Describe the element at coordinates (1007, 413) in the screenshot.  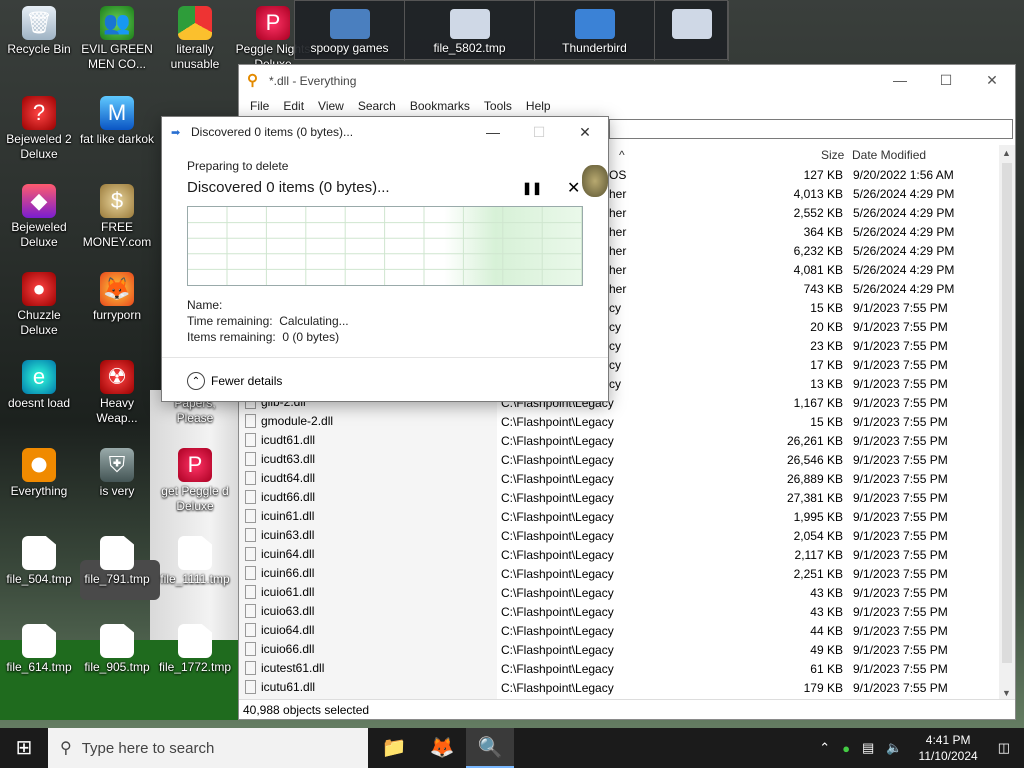
I see `scrollbar-thumb` at that location.